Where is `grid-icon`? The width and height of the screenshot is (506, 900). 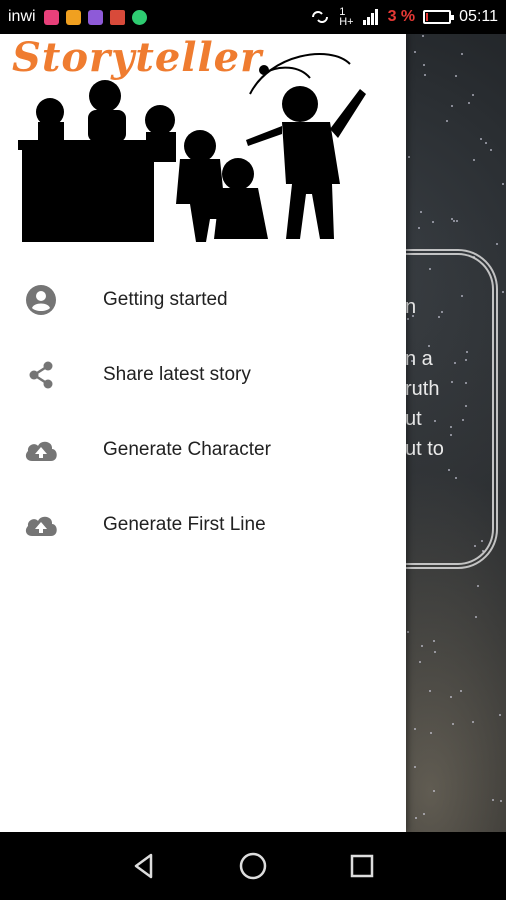 grid-icon is located at coordinates (95, 17).